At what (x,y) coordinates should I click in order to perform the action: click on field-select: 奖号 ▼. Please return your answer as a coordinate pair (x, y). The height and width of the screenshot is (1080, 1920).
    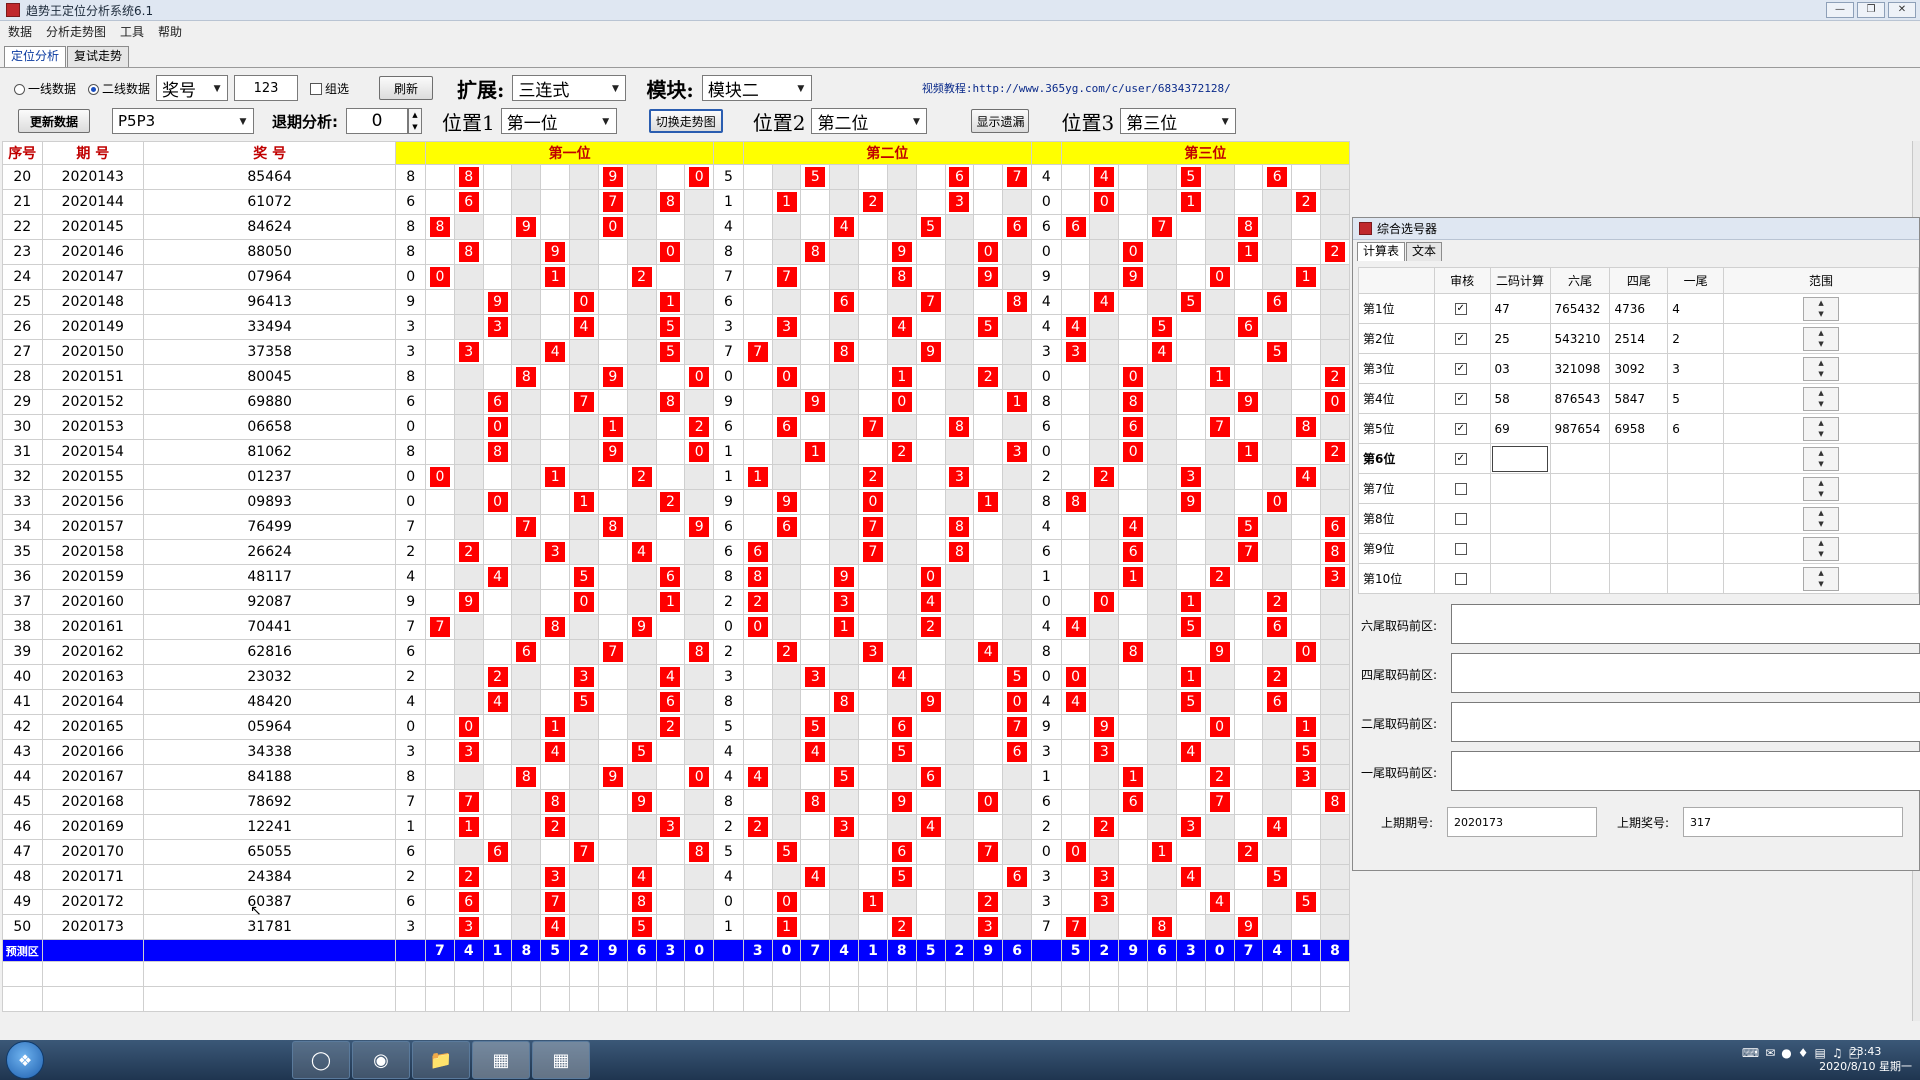
    Looking at the image, I should click on (192, 88).